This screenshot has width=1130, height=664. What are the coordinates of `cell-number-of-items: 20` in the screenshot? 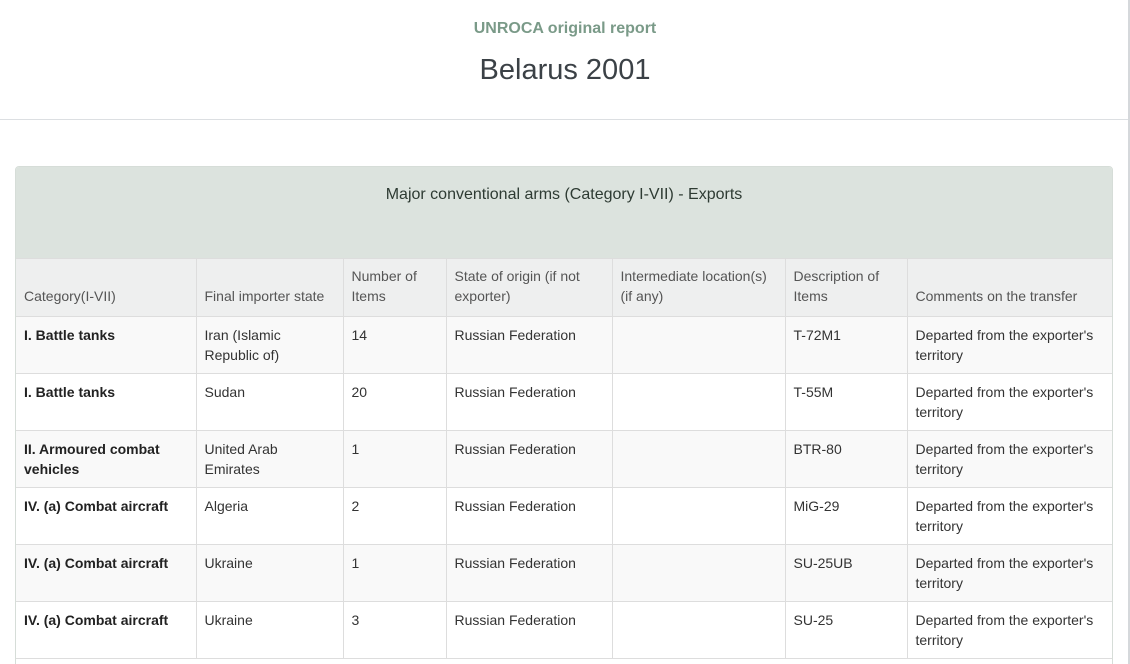 It's located at (394, 402).